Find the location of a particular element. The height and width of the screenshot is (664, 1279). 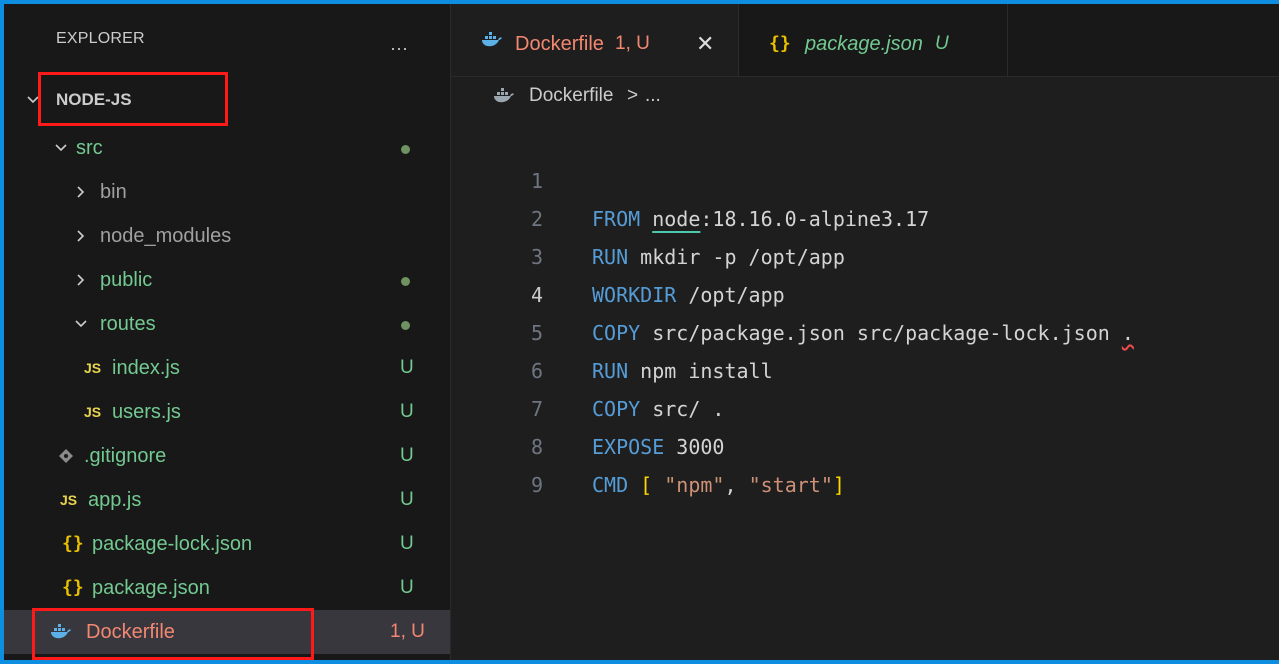

code-line: 6 COPY src/ . is located at coordinates (865, 367).